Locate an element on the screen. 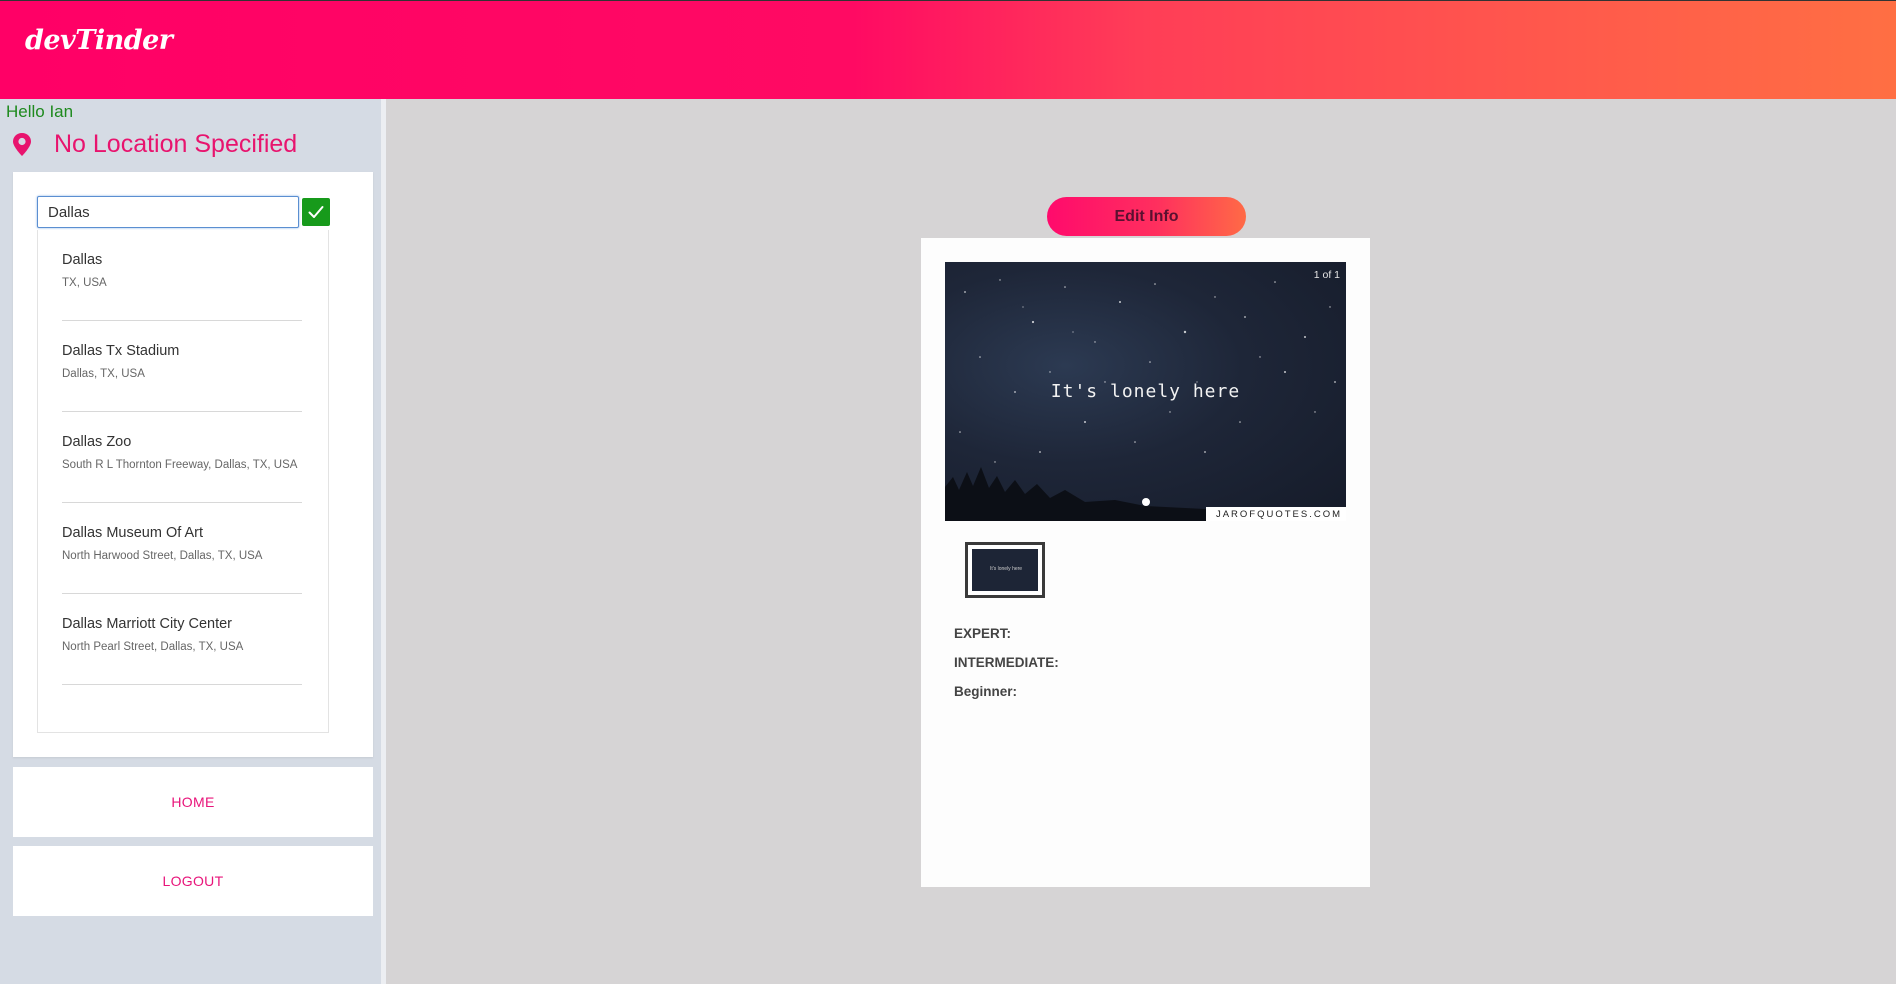  top-app-bar: devTinder is located at coordinates (948, 49).